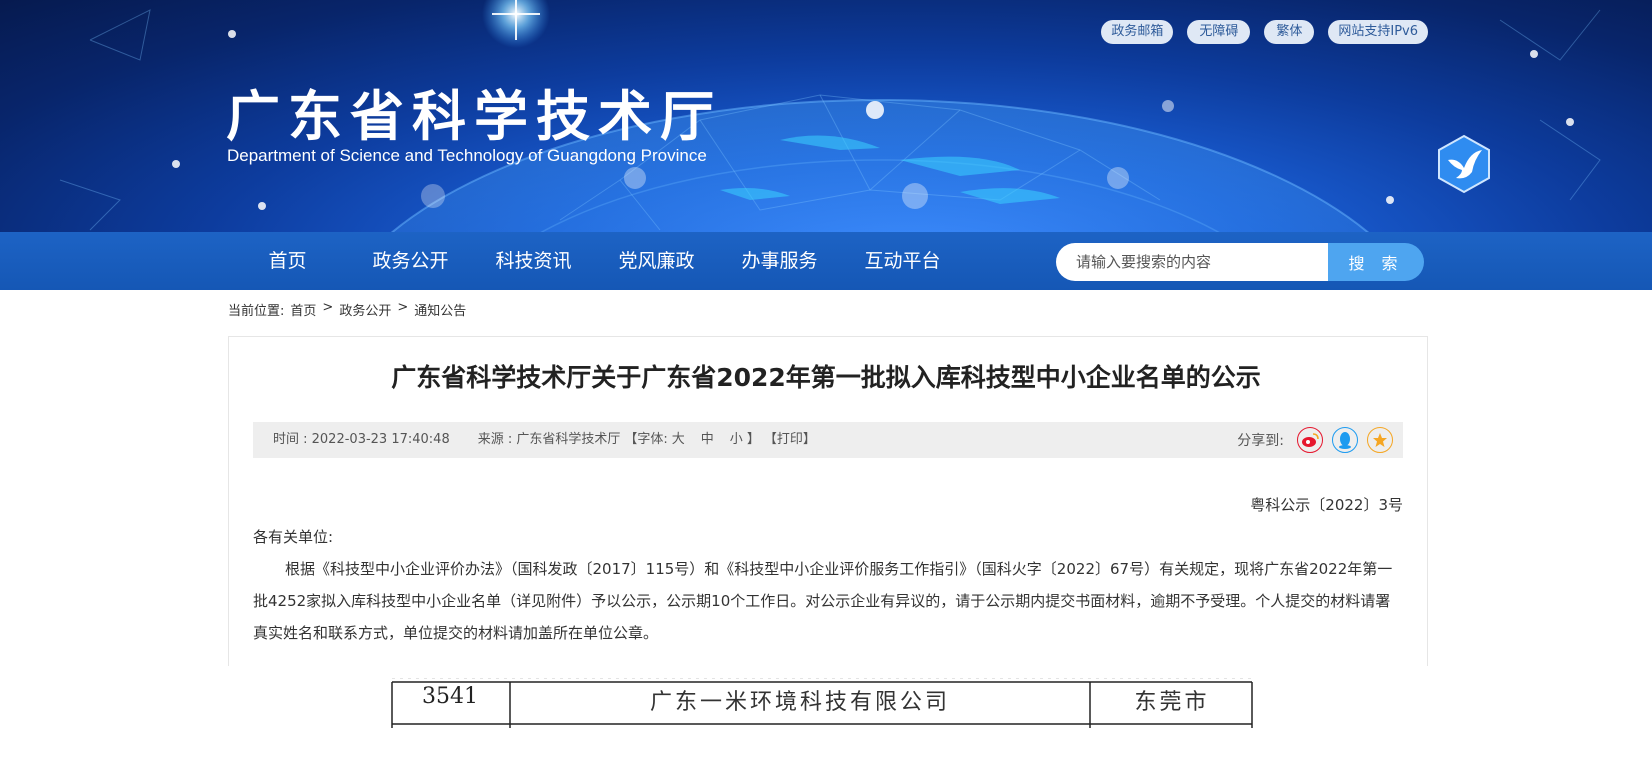 Image resolution: width=1652 pixels, height=761 pixels. I want to click on breadcrumb-label: 当前位置:, so click(256, 311).